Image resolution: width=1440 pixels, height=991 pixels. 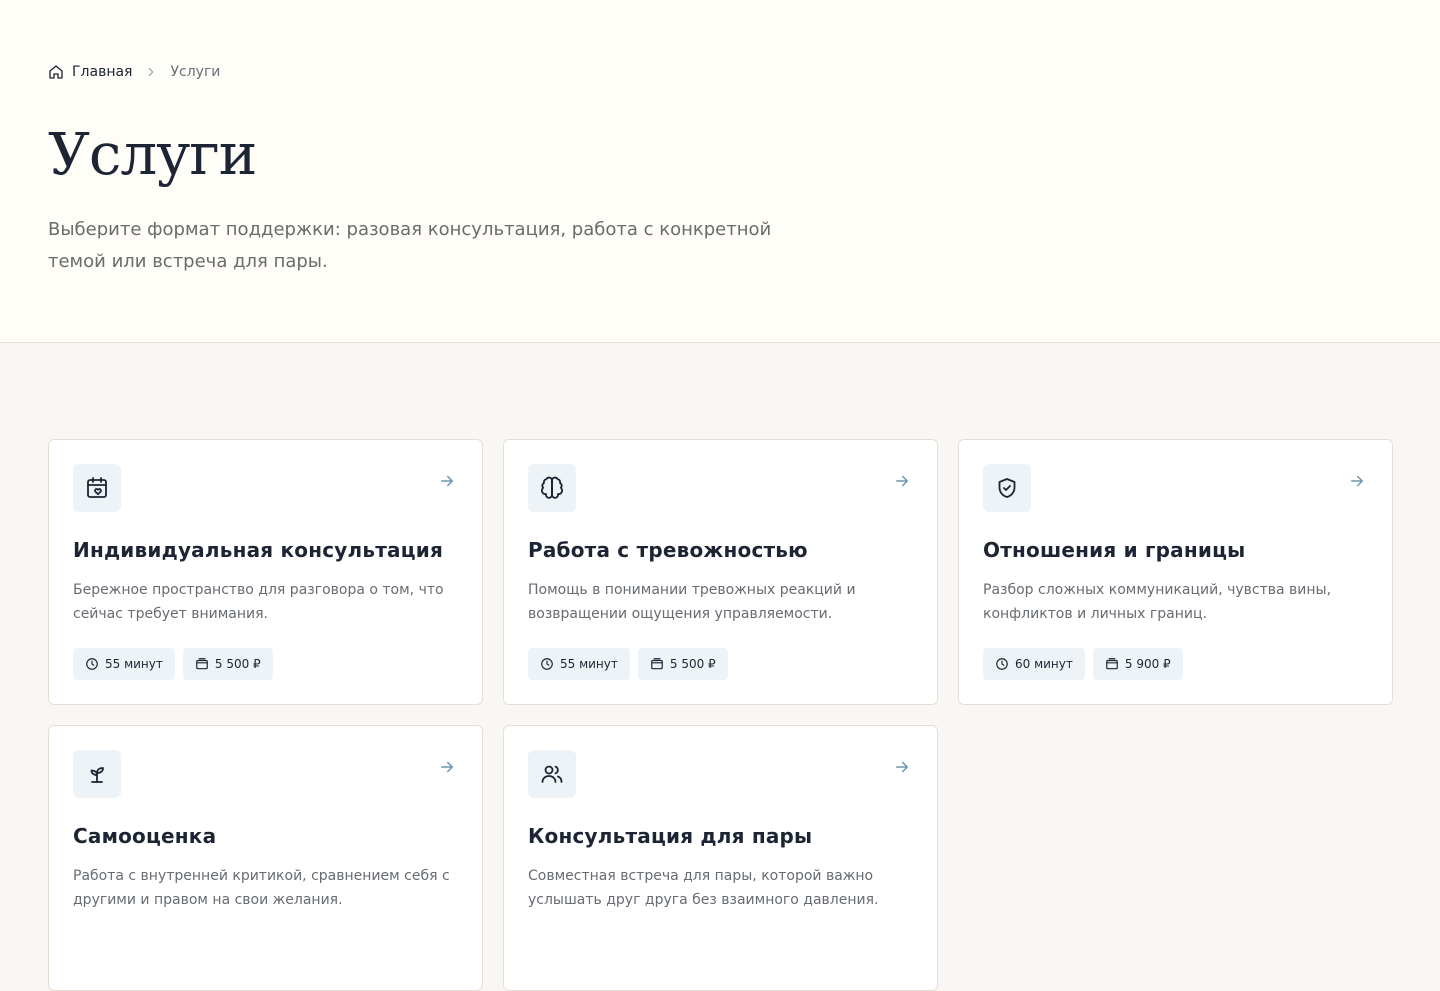 I want to click on duration-label: 60 минут, so click(x=1044, y=664).